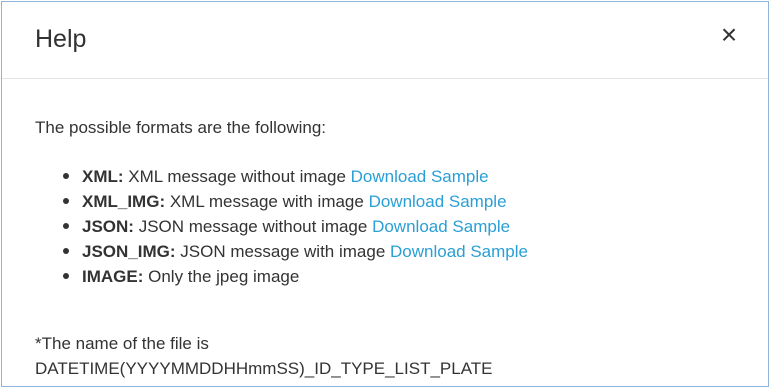 The height and width of the screenshot is (389, 772). What do you see at coordinates (103, 176) in the screenshot?
I see `format-name: XML:` at bounding box center [103, 176].